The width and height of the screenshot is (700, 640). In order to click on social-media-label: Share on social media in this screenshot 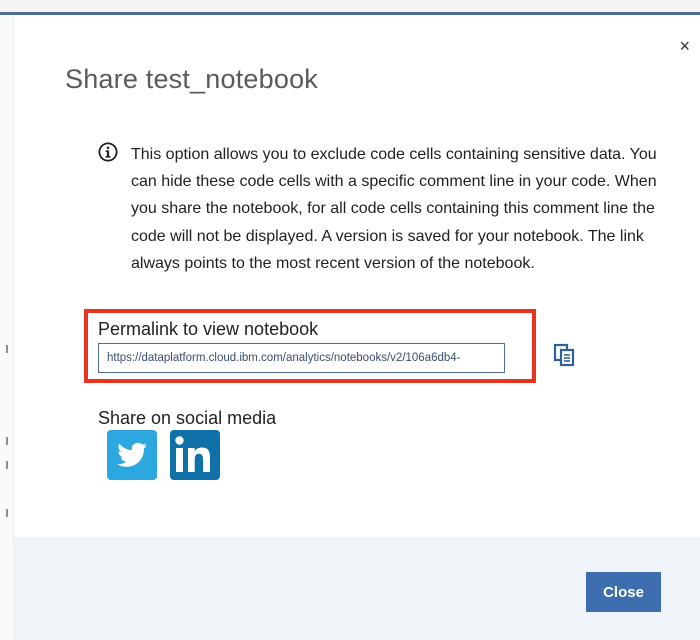, I will do `click(187, 418)`.